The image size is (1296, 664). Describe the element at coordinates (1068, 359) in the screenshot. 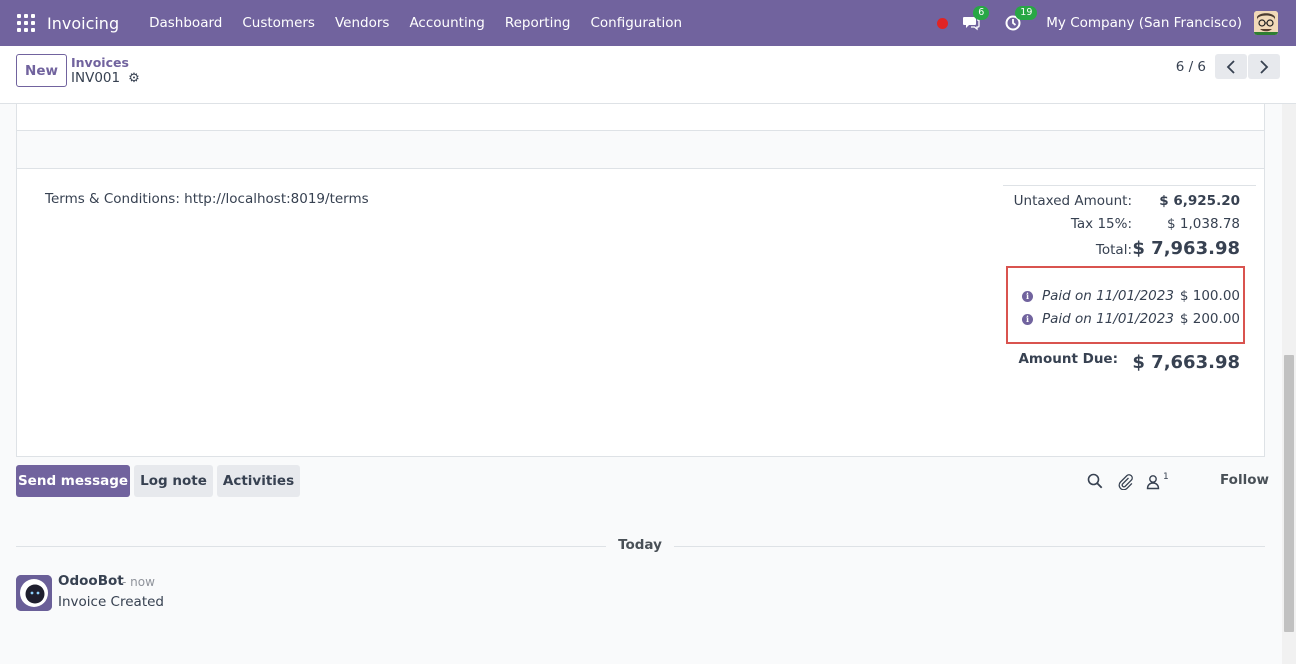

I see `amount-due-label: Amount Due:` at that location.